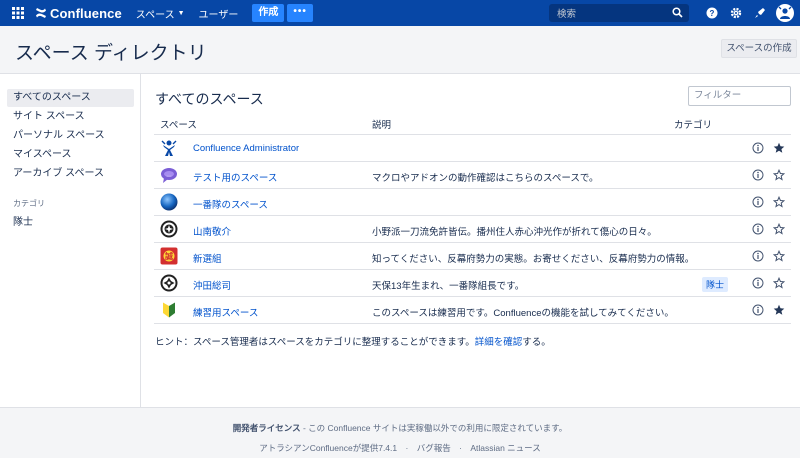 Image resolution: width=800 pixels, height=458 pixels. I want to click on sidebar-category-item: 隊士, so click(23, 220).